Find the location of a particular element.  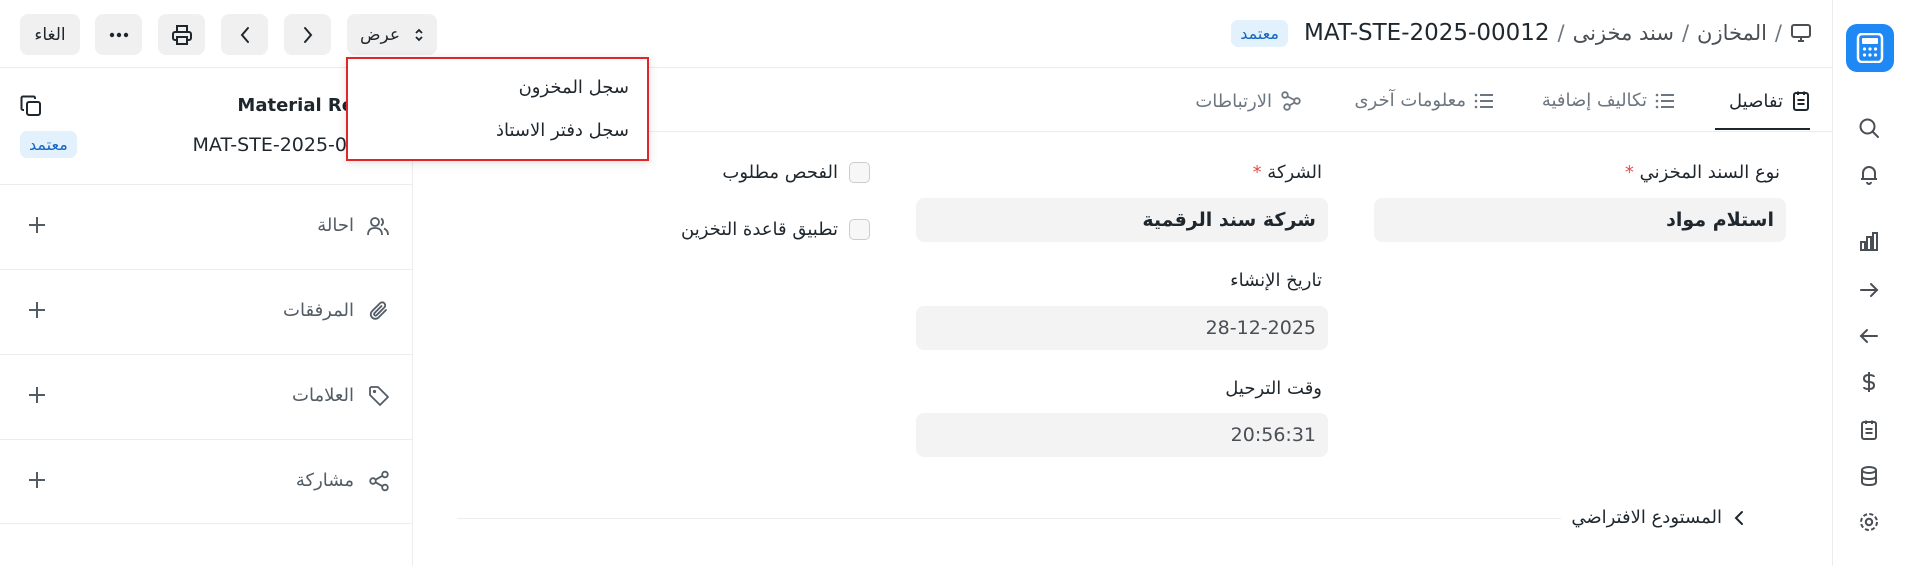

tag-icon is located at coordinates (379, 396).